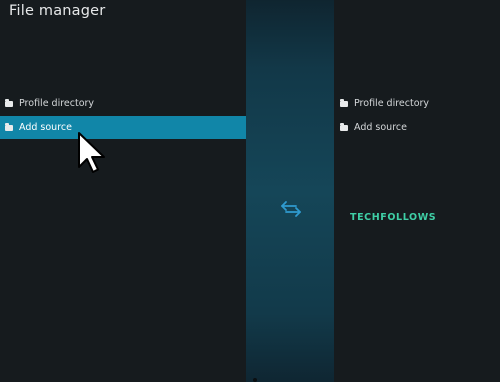 The height and width of the screenshot is (382, 500). I want to click on right-item-add-source: Add source, so click(420, 127).